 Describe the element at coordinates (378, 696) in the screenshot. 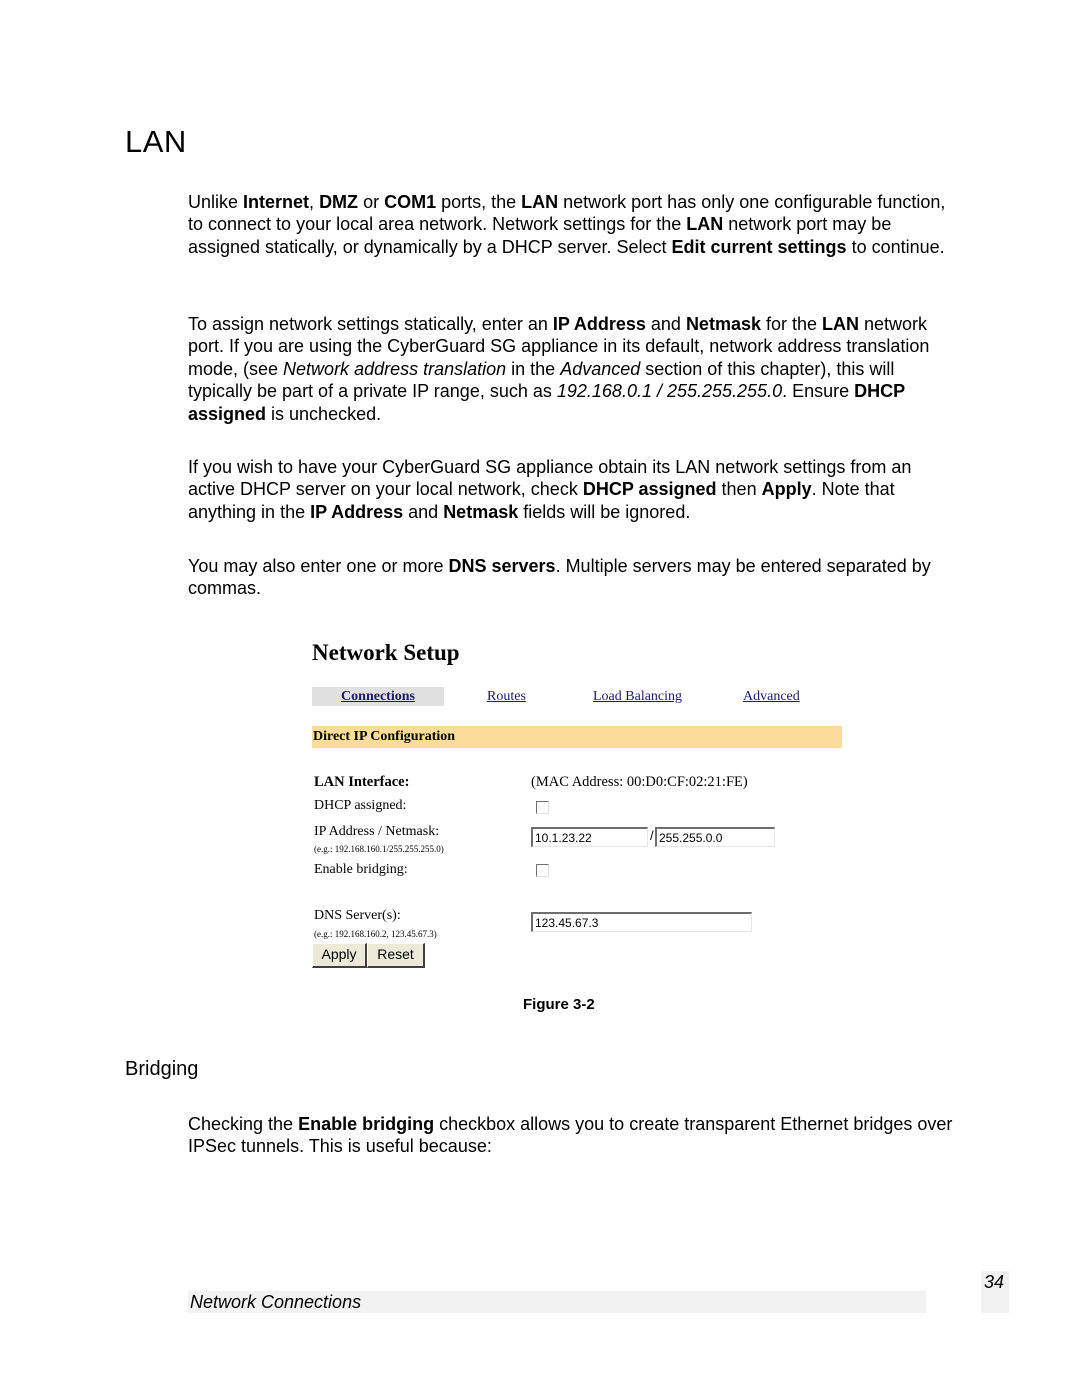

I see `tab-connections: Connections` at that location.